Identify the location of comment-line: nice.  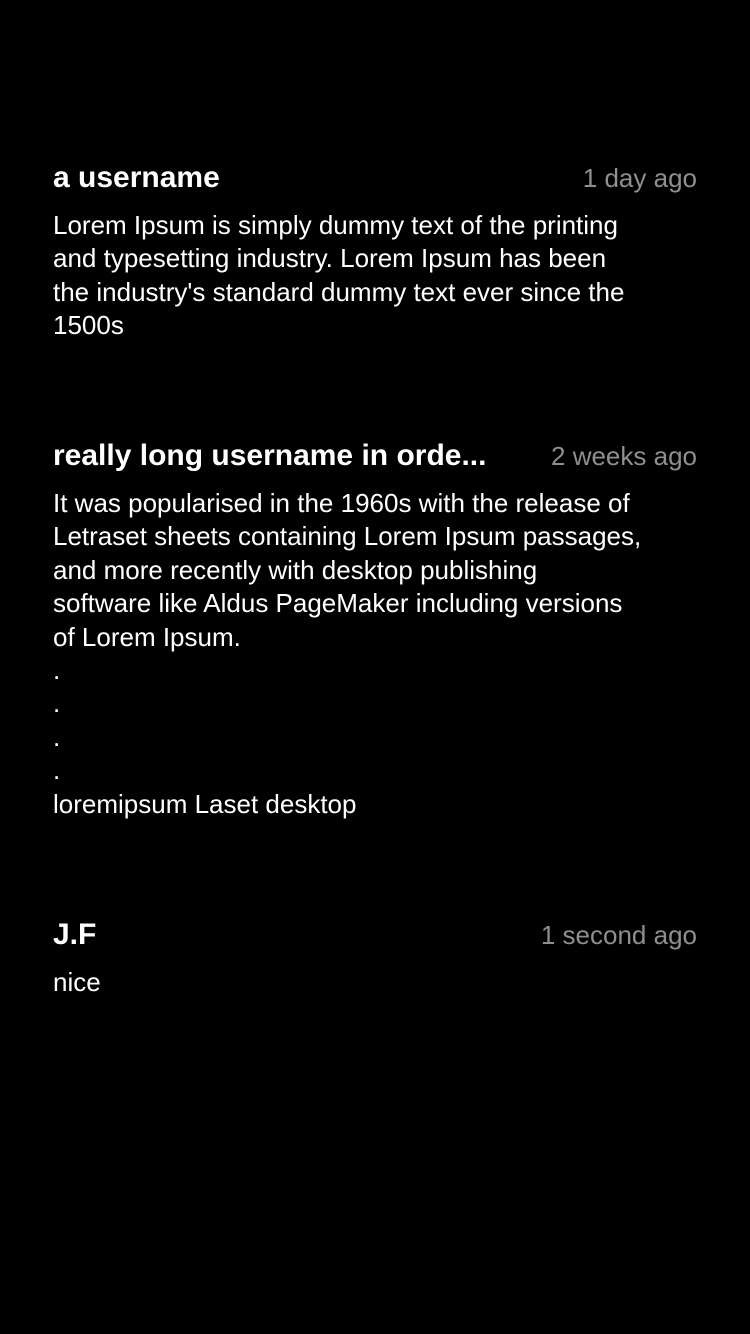
(77, 982).